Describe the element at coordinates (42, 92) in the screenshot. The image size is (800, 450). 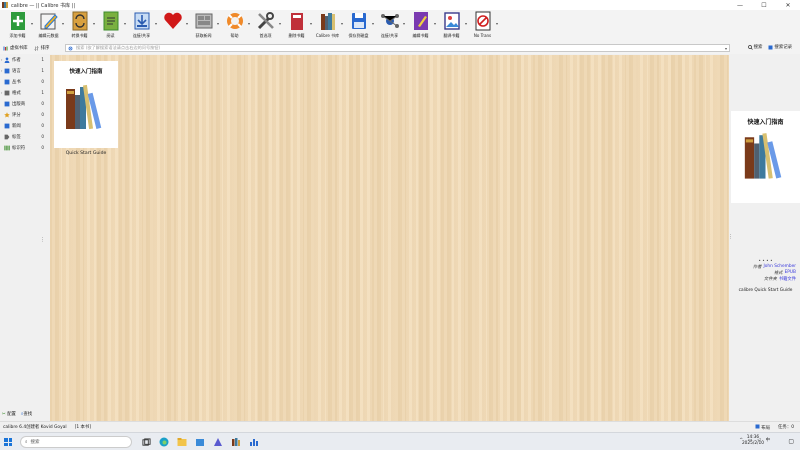
I see `tag-formats-count: 1` at that location.